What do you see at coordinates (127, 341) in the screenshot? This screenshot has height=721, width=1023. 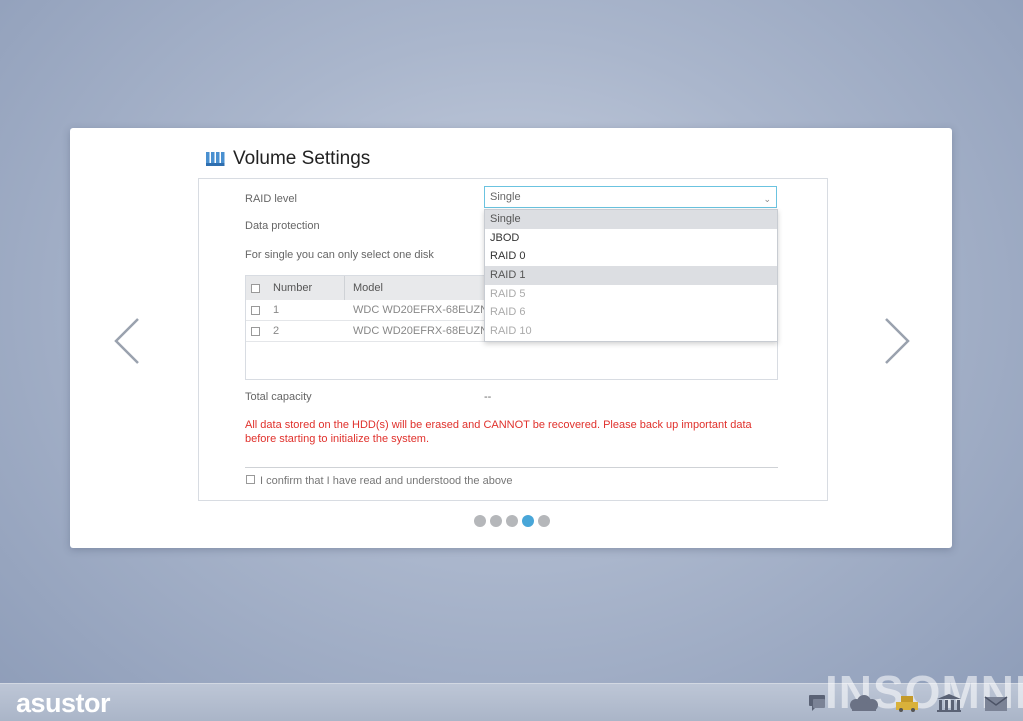 I see `previous-step-arrow-icon` at bounding box center [127, 341].